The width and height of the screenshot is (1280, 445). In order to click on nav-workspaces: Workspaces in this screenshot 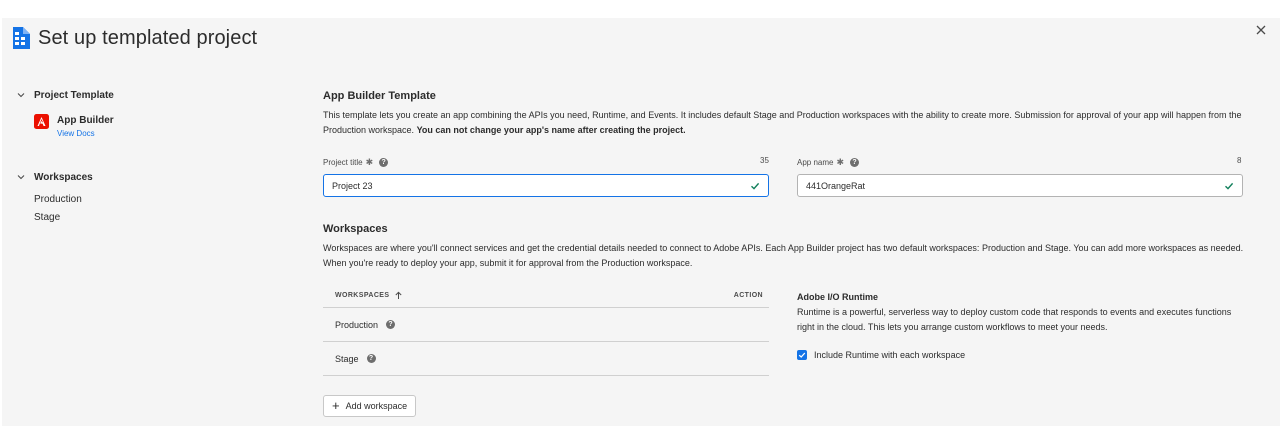, I will do `click(54, 177)`.